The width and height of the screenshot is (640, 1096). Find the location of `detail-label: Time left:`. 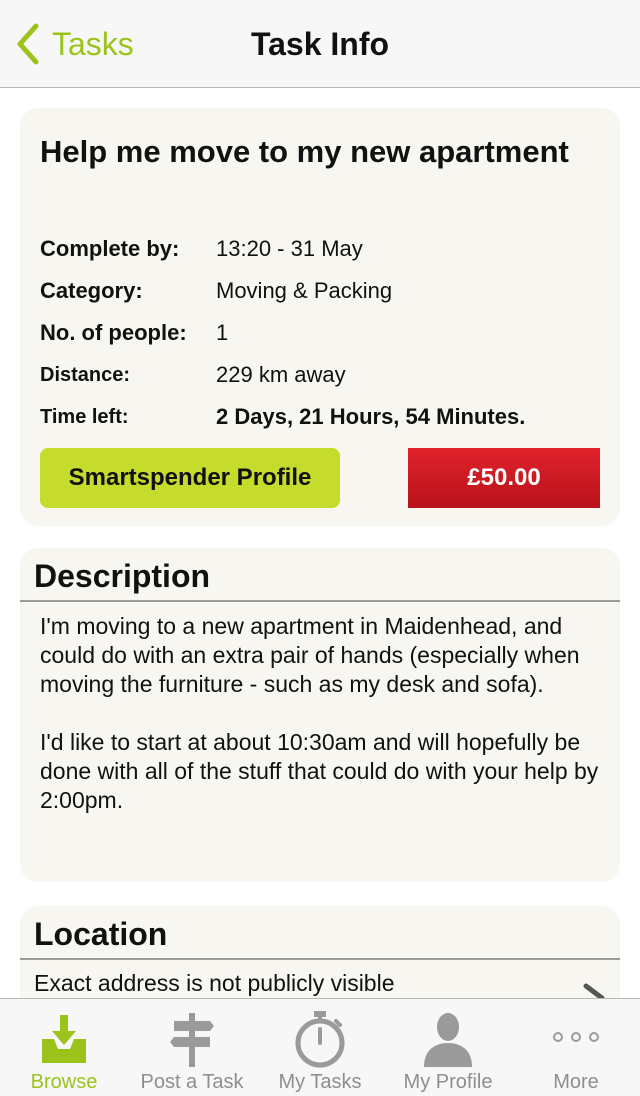

detail-label: Time left: is located at coordinates (84, 417).